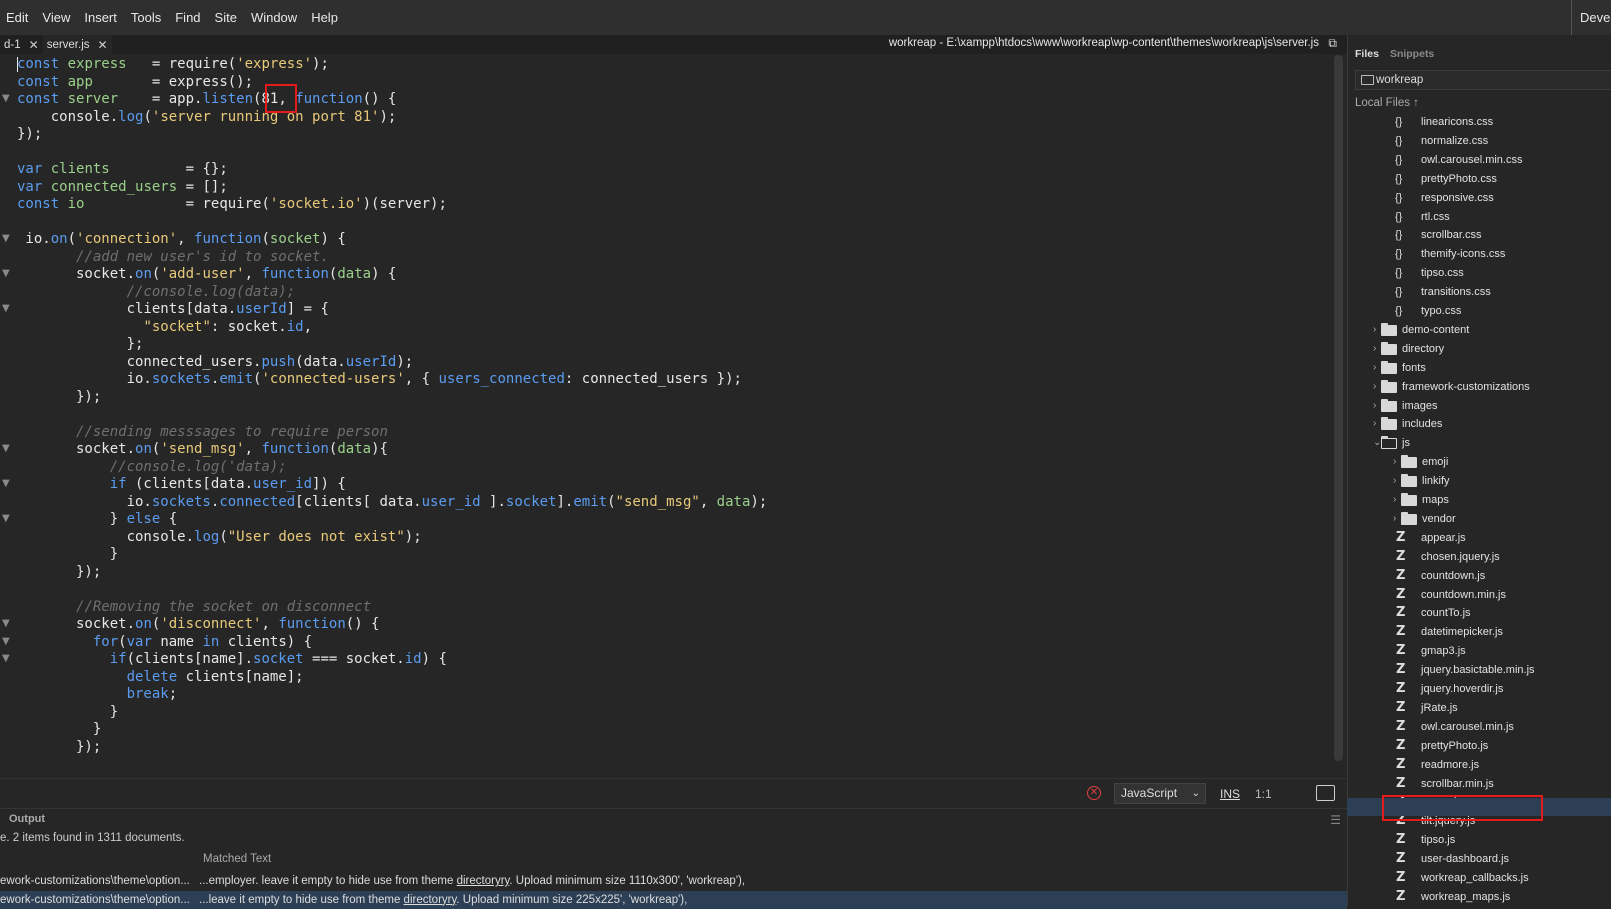  Describe the element at coordinates (21, 44) in the screenshot. I see `tab-d-1: d-1 ✕` at that location.